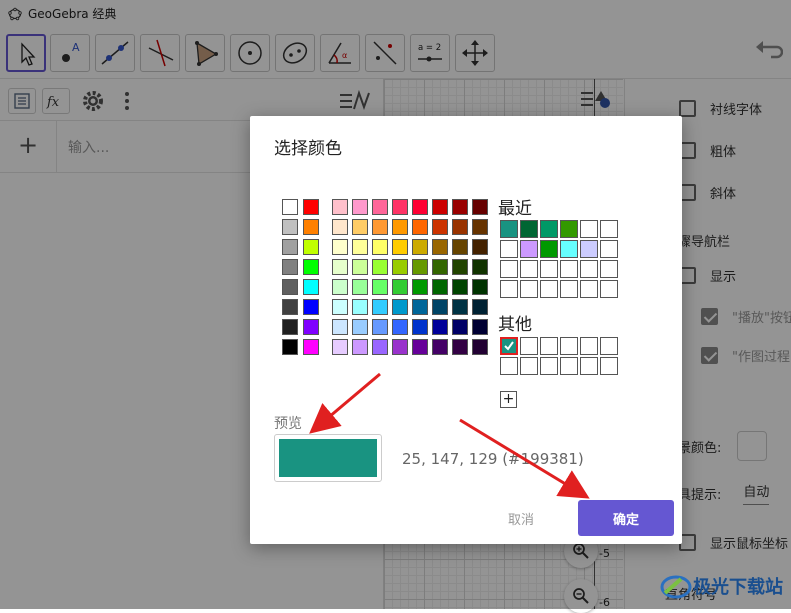  Describe the element at coordinates (508, 399) in the screenshot. I see `add-custom-color-button: +` at that location.